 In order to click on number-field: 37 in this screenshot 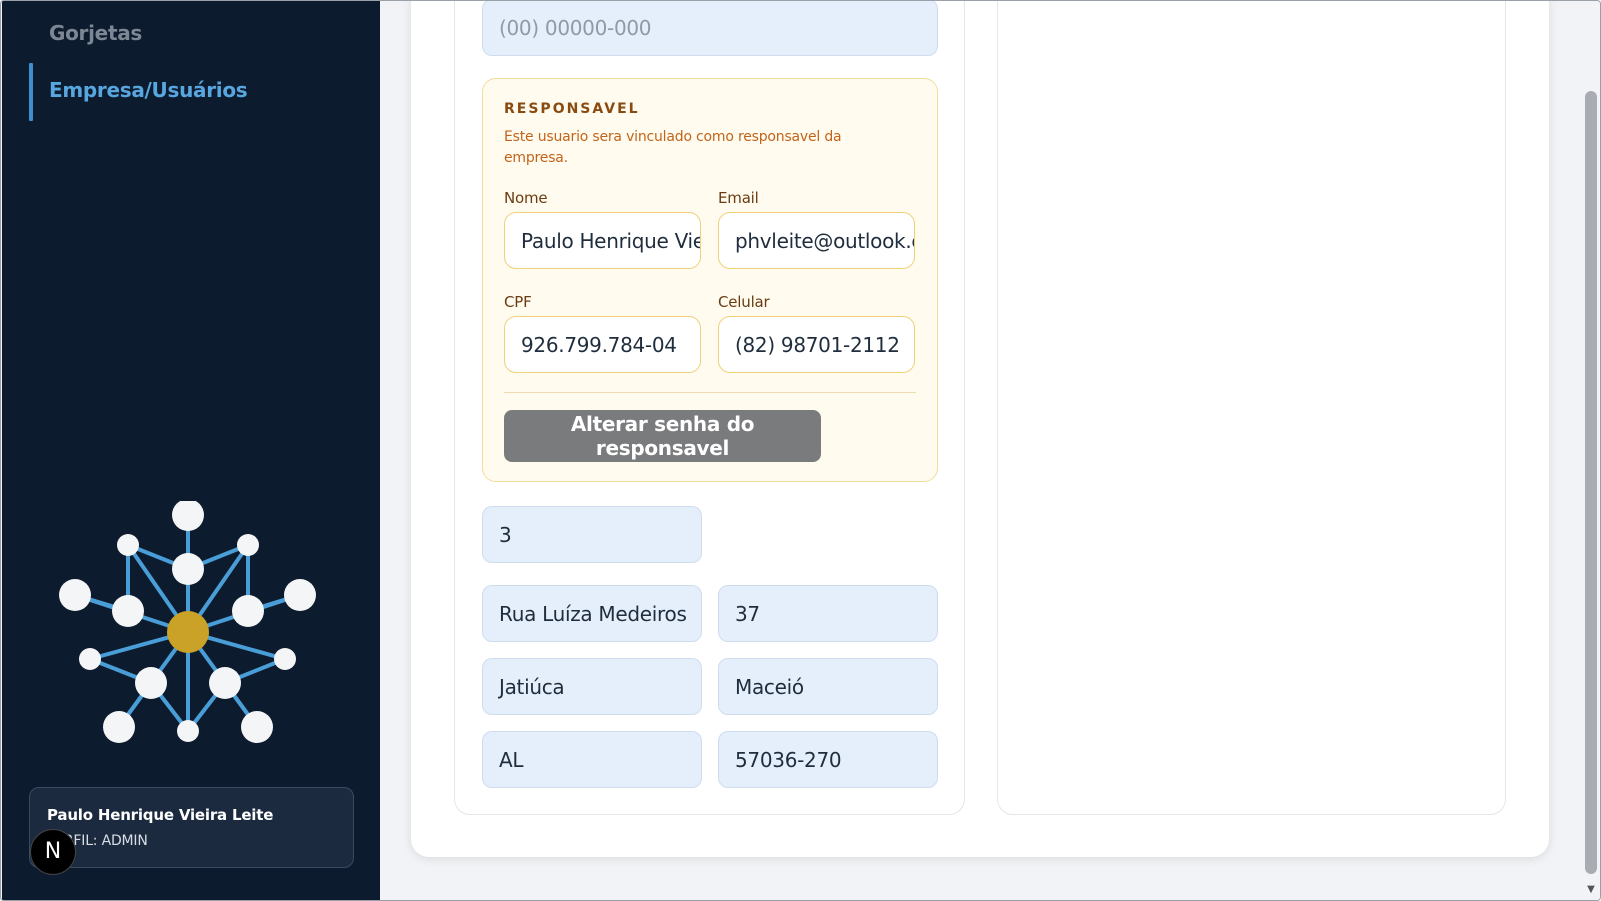, I will do `click(828, 613)`.